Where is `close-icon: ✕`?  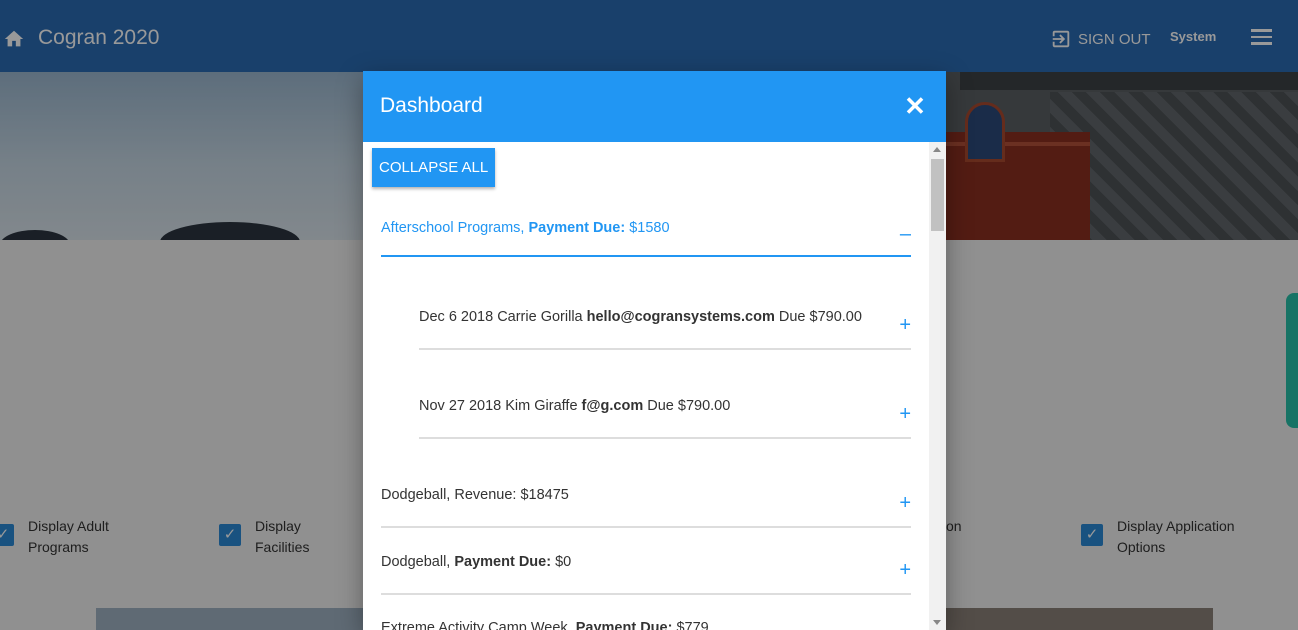 close-icon: ✕ is located at coordinates (915, 106).